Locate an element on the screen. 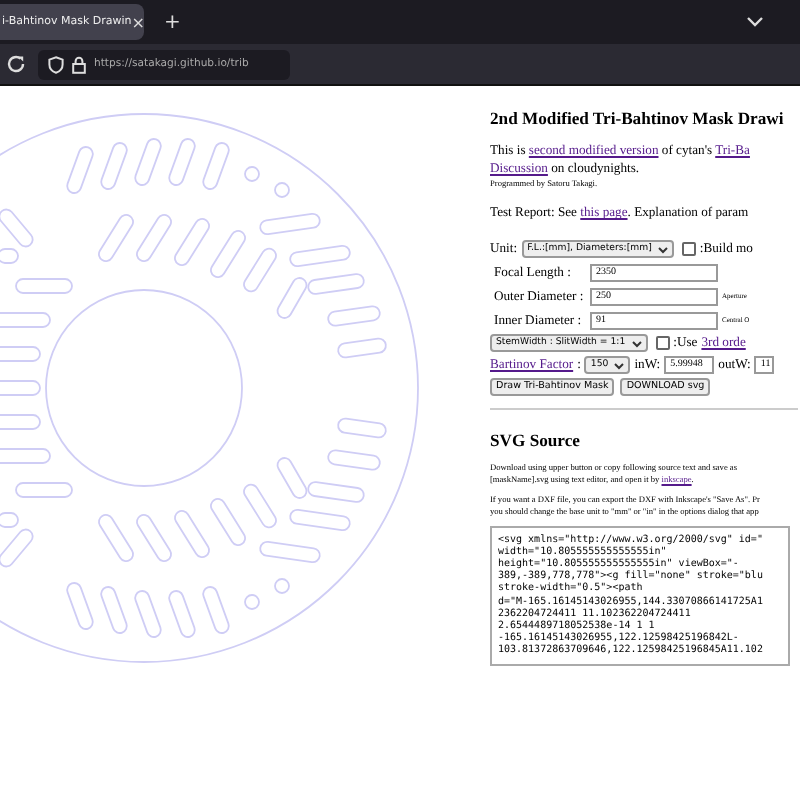  chevron-down-icon is located at coordinates (755, 22).